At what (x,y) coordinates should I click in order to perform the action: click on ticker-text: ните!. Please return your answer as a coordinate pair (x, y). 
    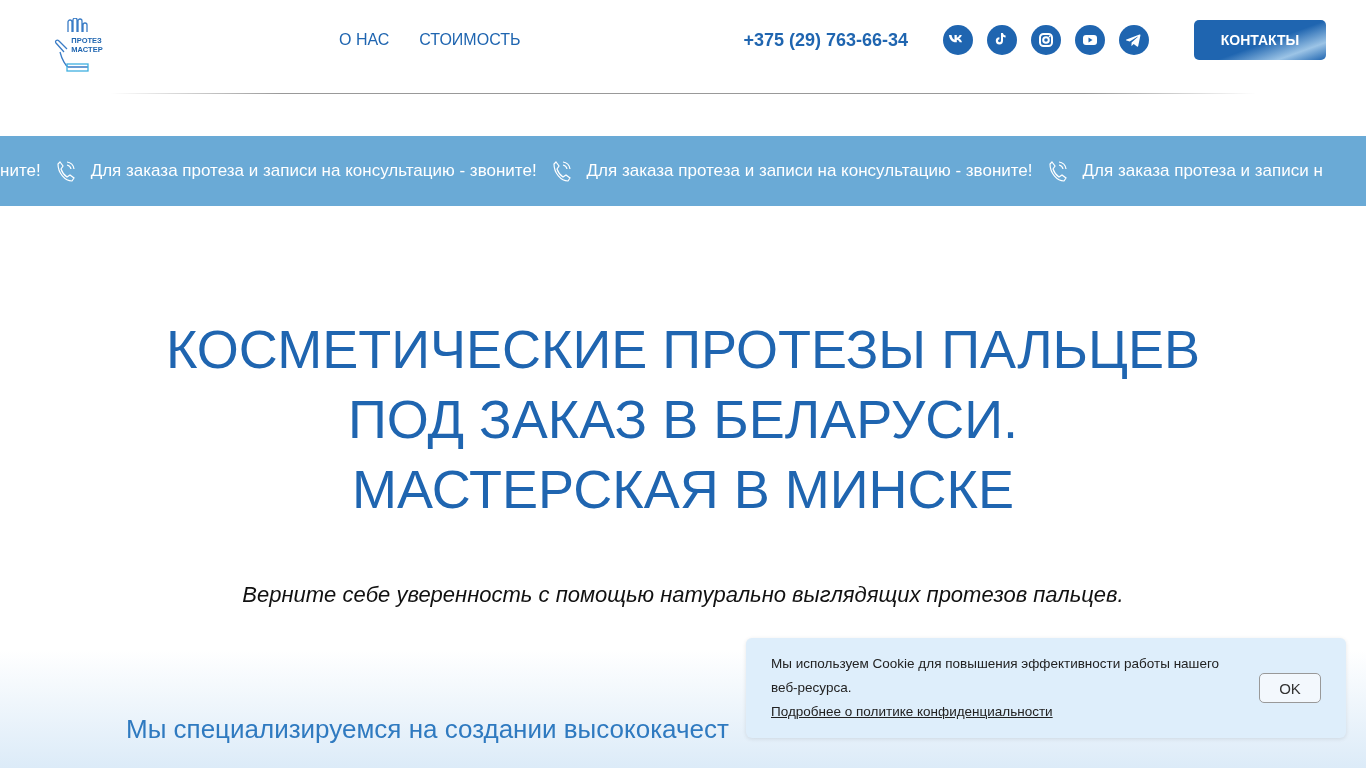
    Looking at the image, I should click on (20, 171).